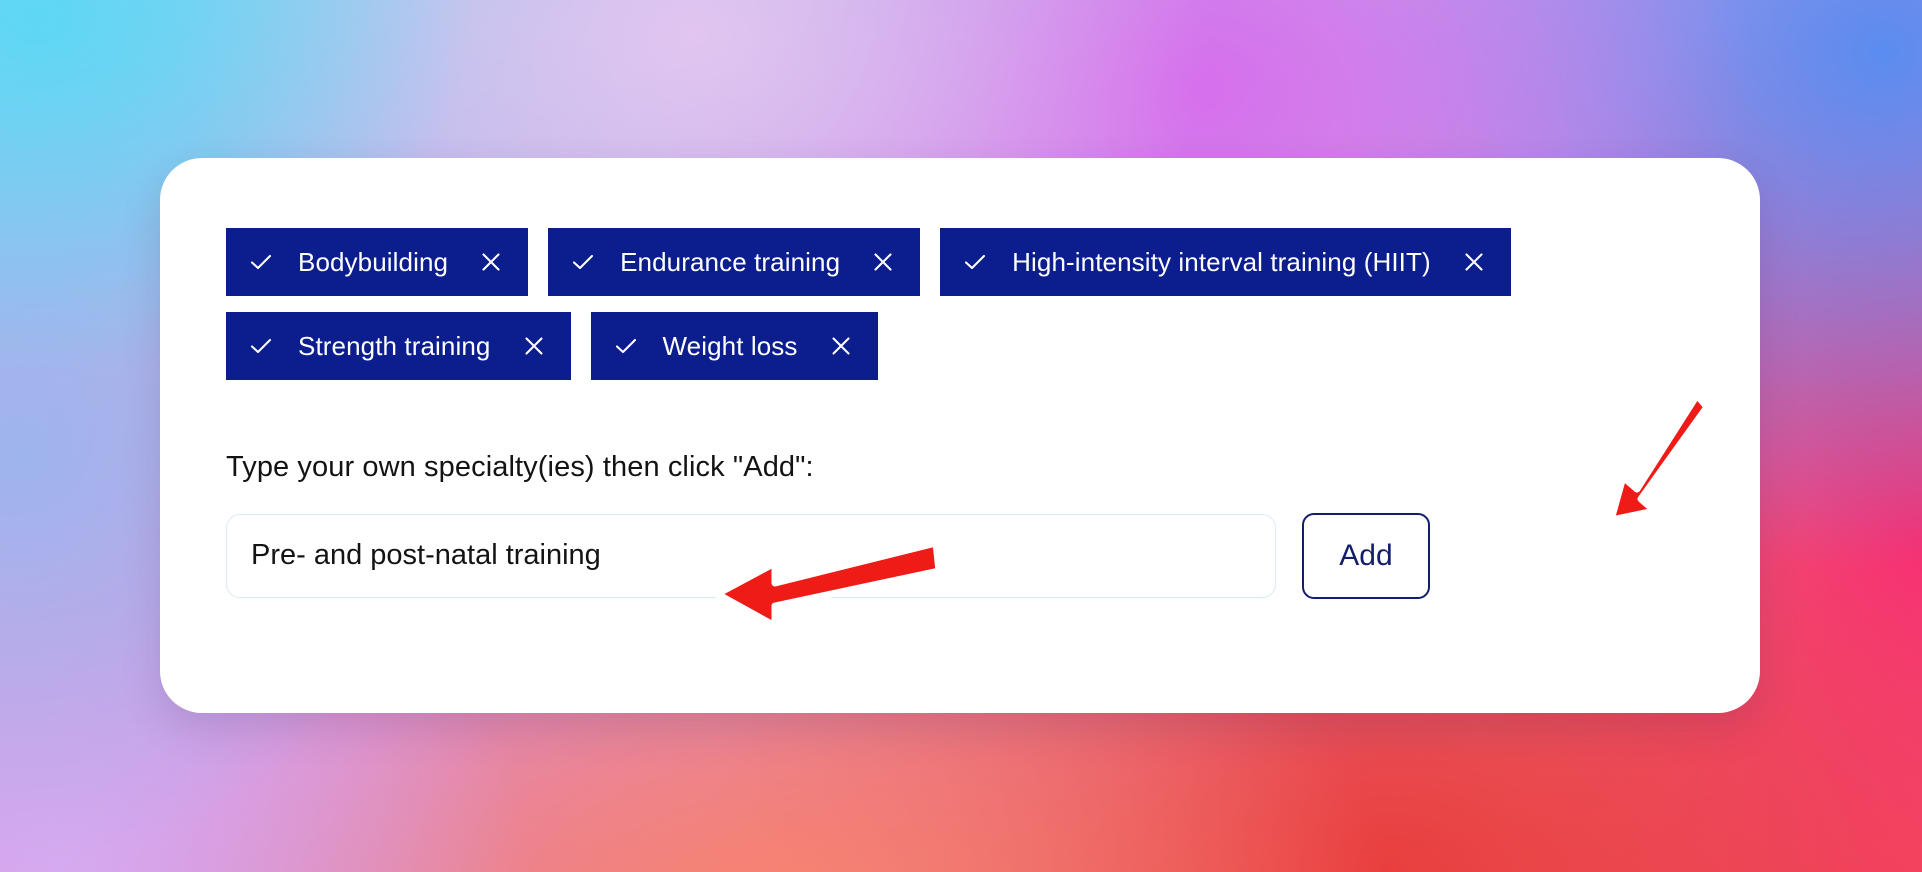 This screenshot has height=872, width=1922. What do you see at coordinates (394, 346) in the screenshot?
I see `specialty-chip-label: Strength training` at bounding box center [394, 346].